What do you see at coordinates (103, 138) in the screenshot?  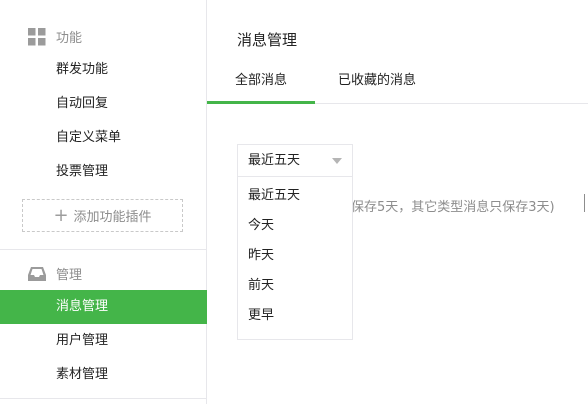 I see `sidebar-item-custom-menu: 自定义菜单` at bounding box center [103, 138].